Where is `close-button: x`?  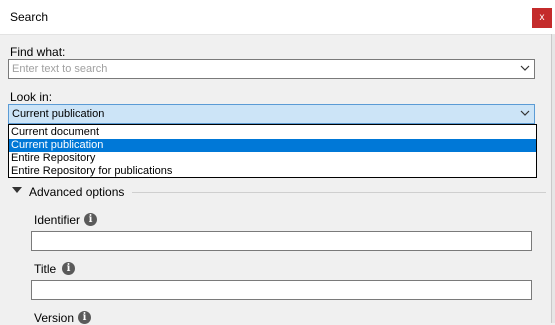 close-button: x is located at coordinates (542, 18).